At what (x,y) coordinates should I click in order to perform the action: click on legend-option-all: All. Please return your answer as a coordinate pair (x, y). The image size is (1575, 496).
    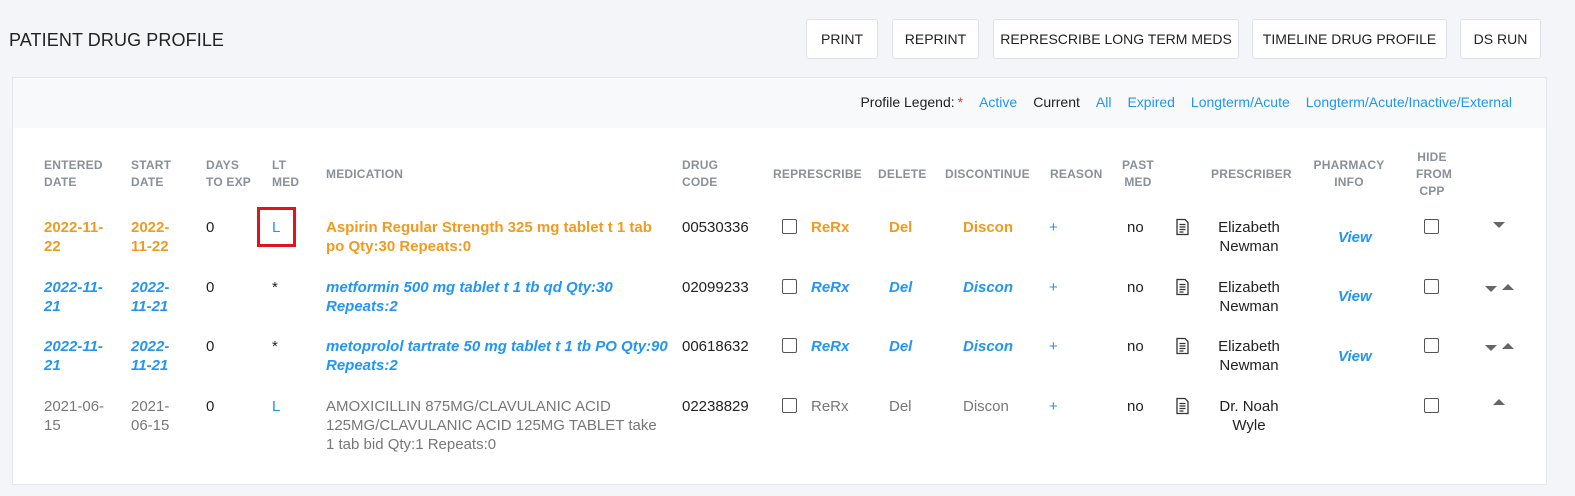
    Looking at the image, I should click on (1104, 102).